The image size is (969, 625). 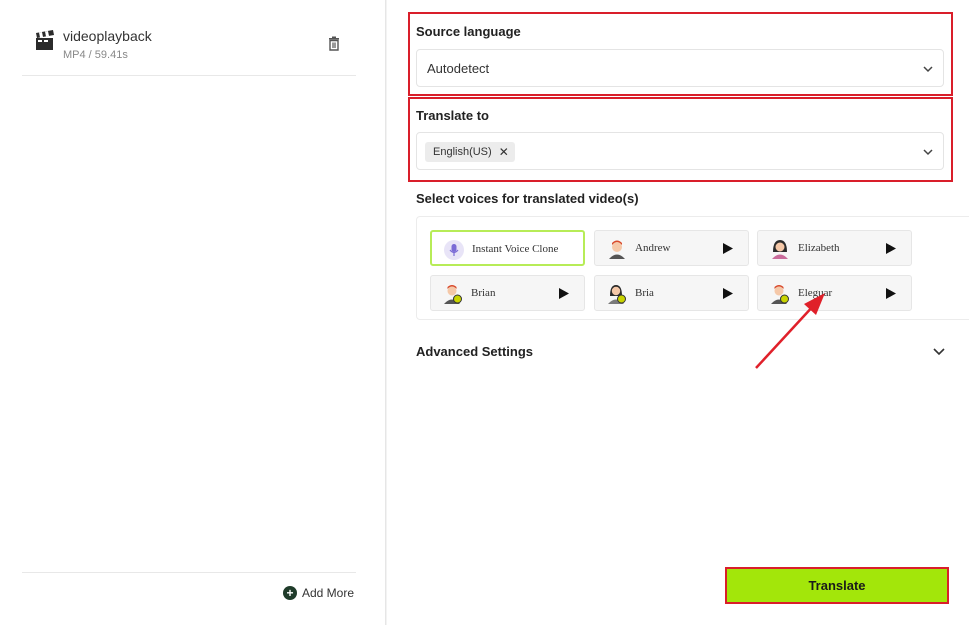 I want to click on translate-to-label: Translate to, so click(x=452, y=115).